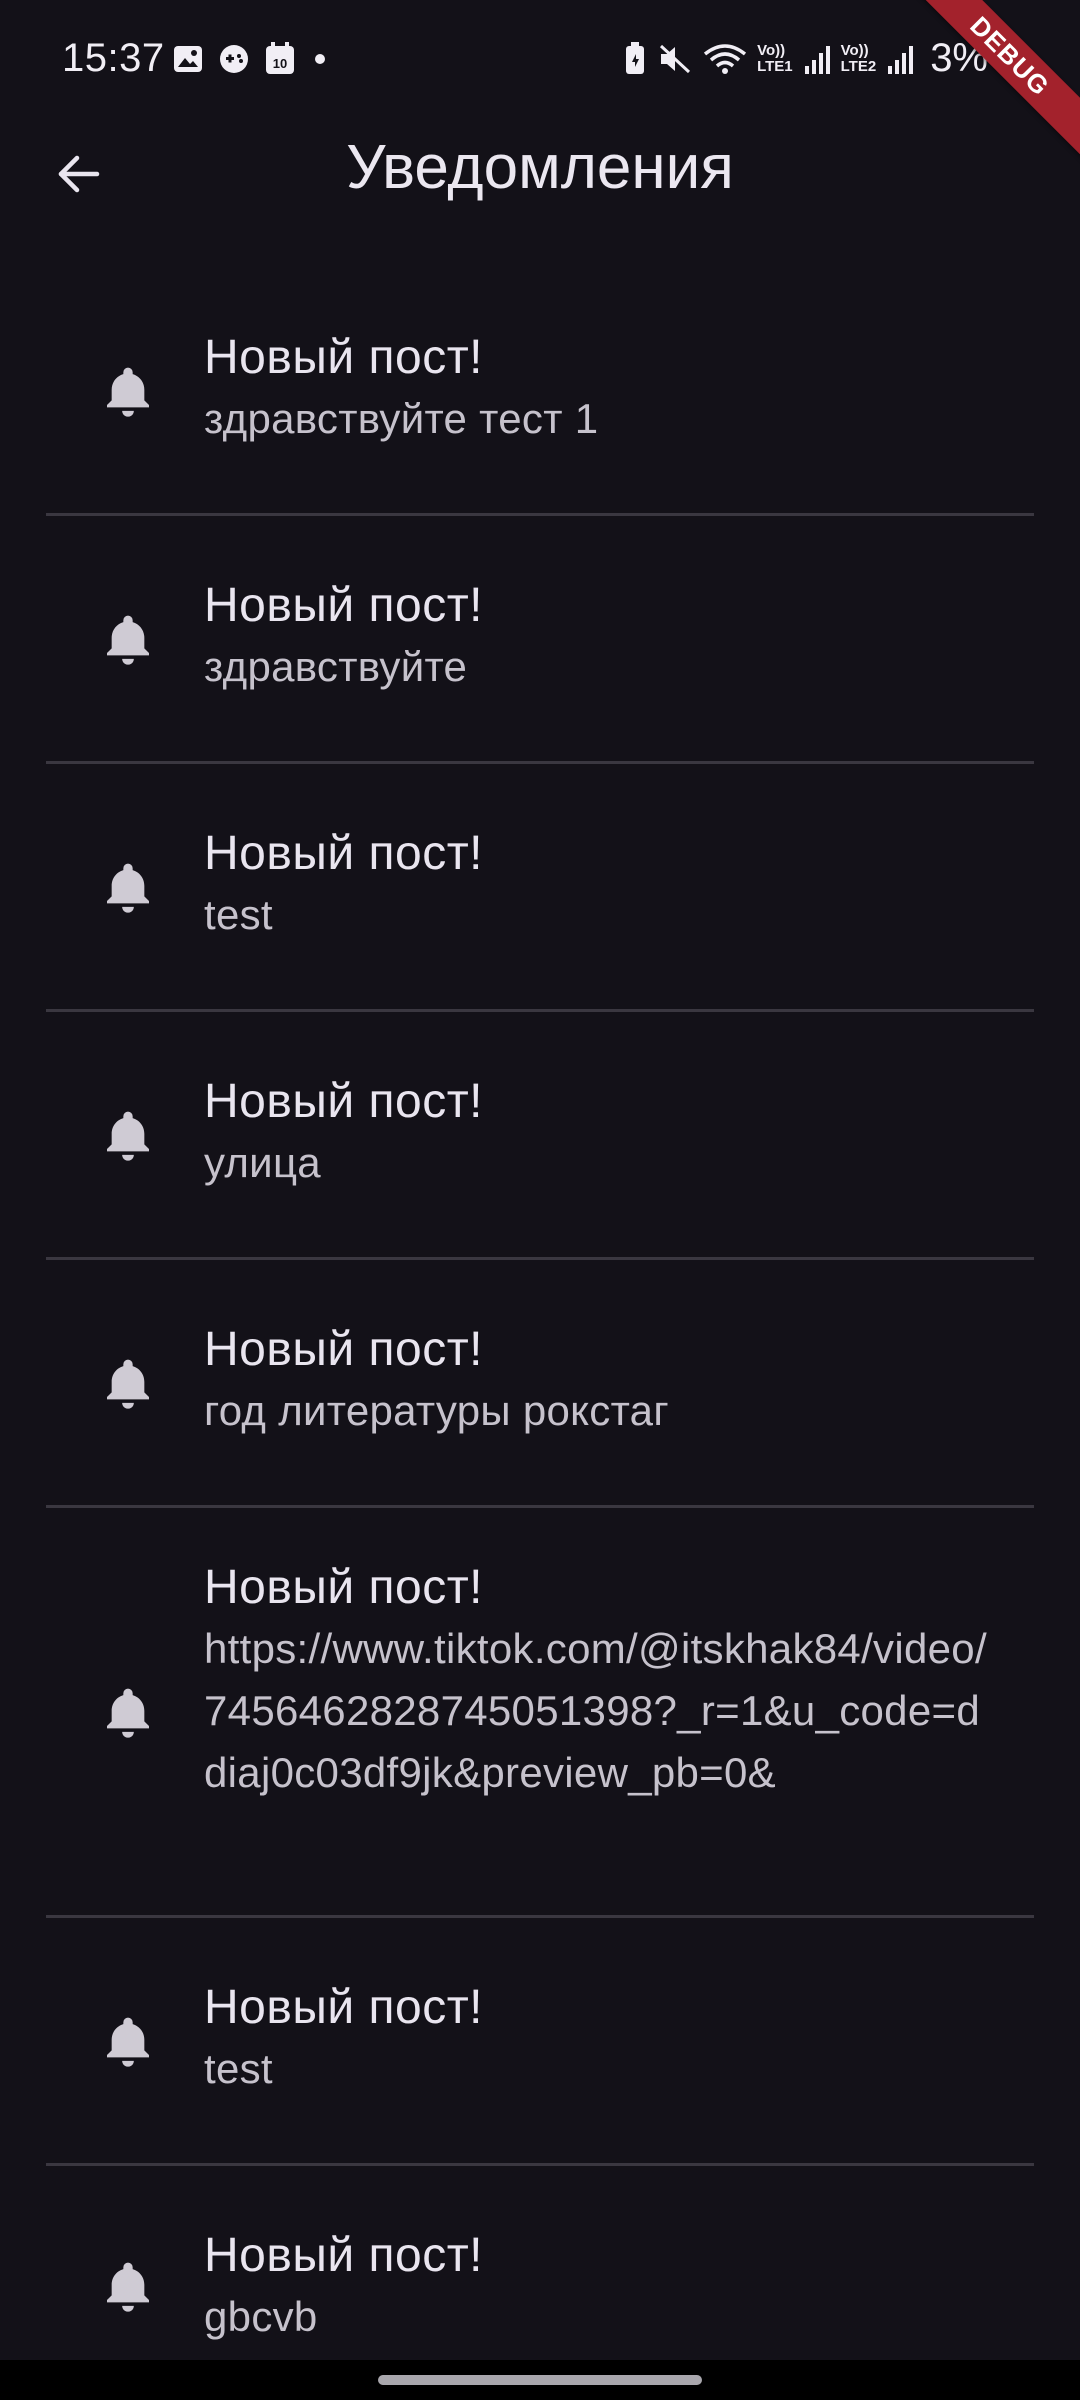  What do you see at coordinates (336, 666) in the screenshot?
I see `notification-subtitle: здравствуйте` at bounding box center [336, 666].